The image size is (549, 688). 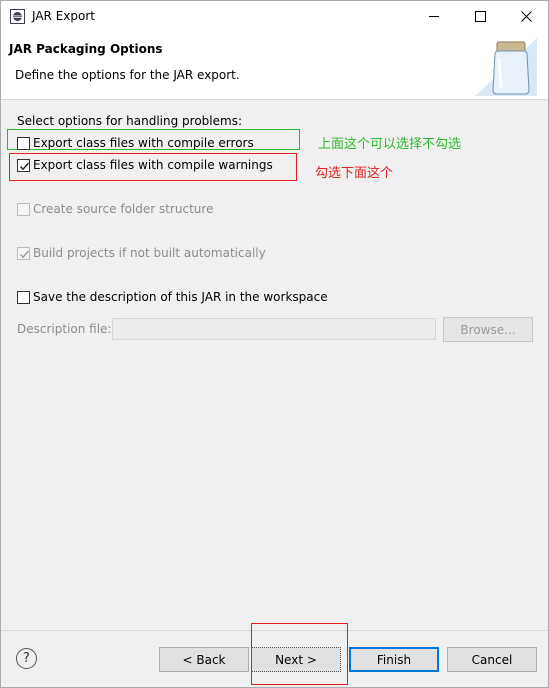 What do you see at coordinates (274, 16) in the screenshot?
I see `title-bar: JAR Export` at bounding box center [274, 16].